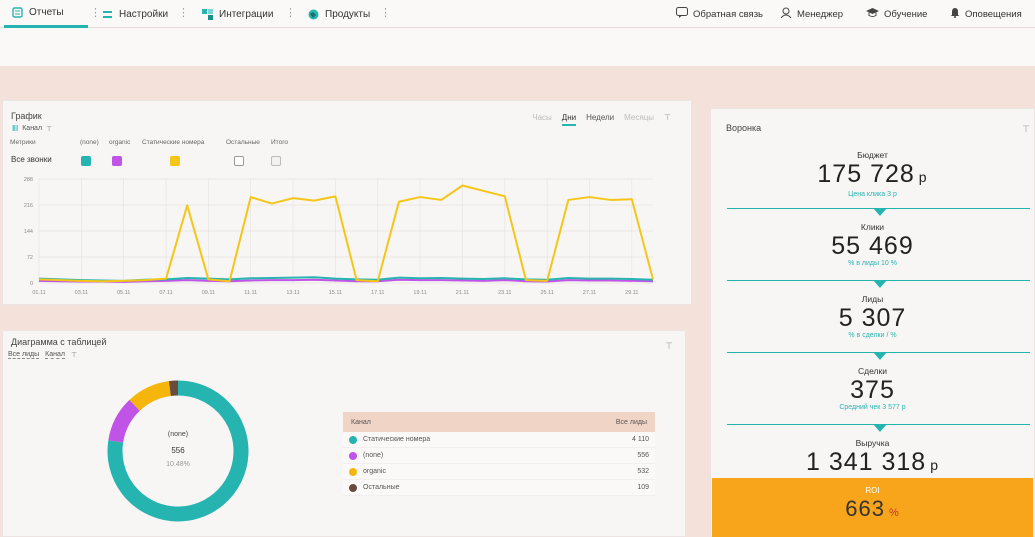 This screenshot has height=537, width=1035. What do you see at coordinates (499, 422) in the screenshot?
I see `table-header: Канал Все лиды` at bounding box center [499, 422].